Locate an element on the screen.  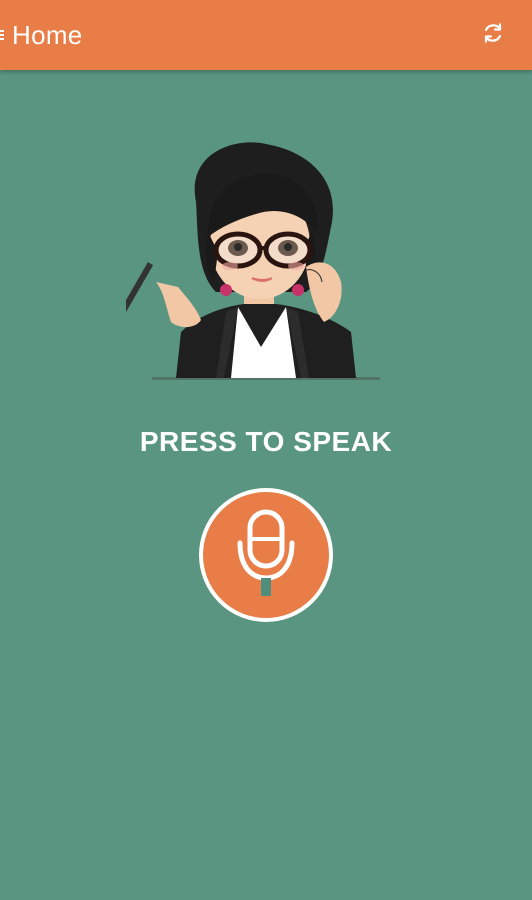
refresh-icon is located at coordinates (493, 35).